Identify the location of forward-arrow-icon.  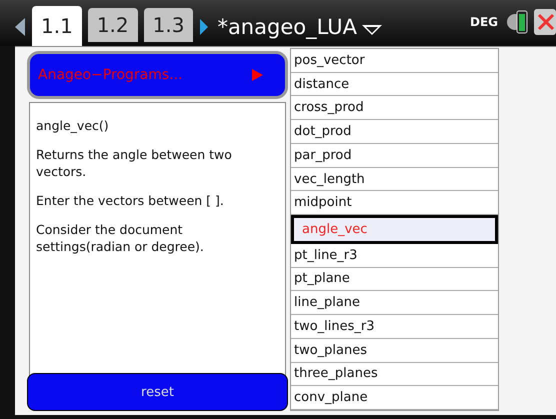
(204, 27).